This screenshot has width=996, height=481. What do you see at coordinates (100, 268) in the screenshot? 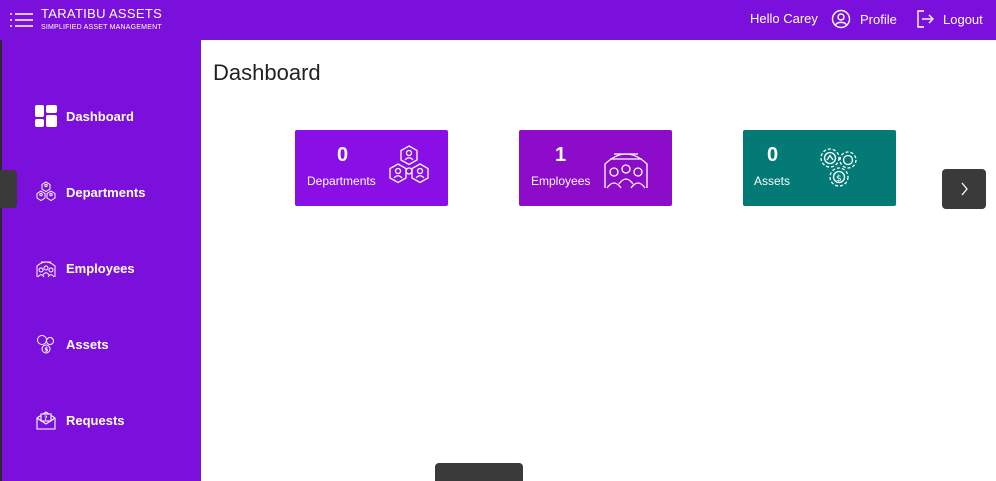
I see `sidebar-item-label: Employees` at bounding box center [100, 268].